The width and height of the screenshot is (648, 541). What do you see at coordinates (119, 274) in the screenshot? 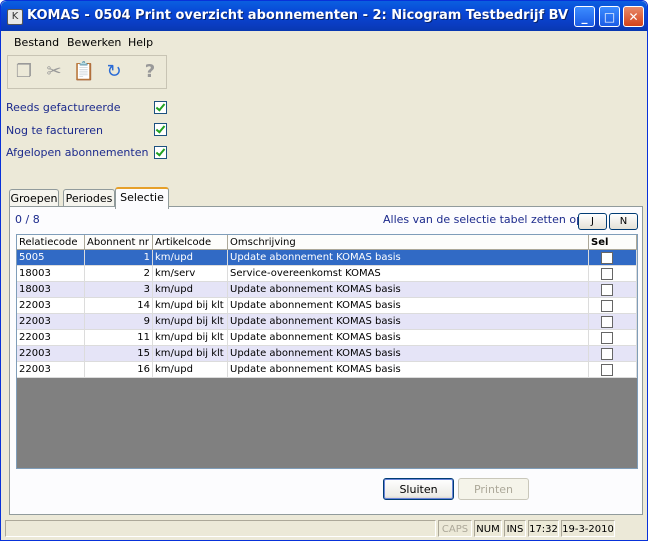
I see `cell-abonnent-nr: 2` at bounding box center [119, 274].